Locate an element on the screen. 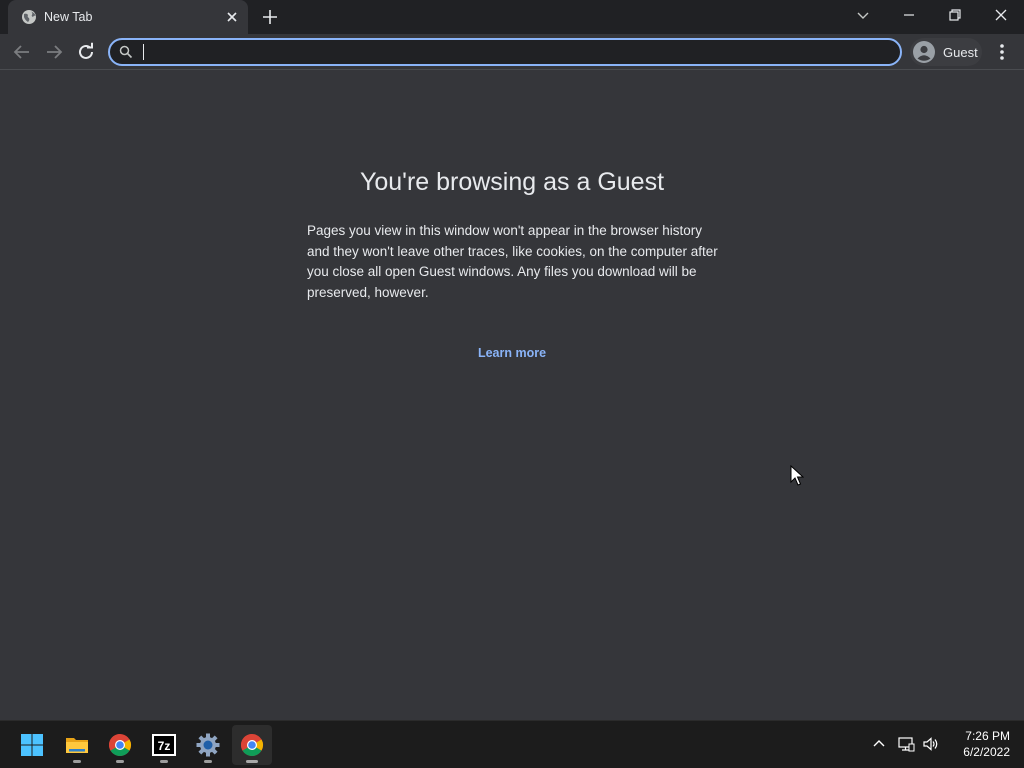 The image size is (1024, 768). folder-icon is located at coordinates (77, 745).